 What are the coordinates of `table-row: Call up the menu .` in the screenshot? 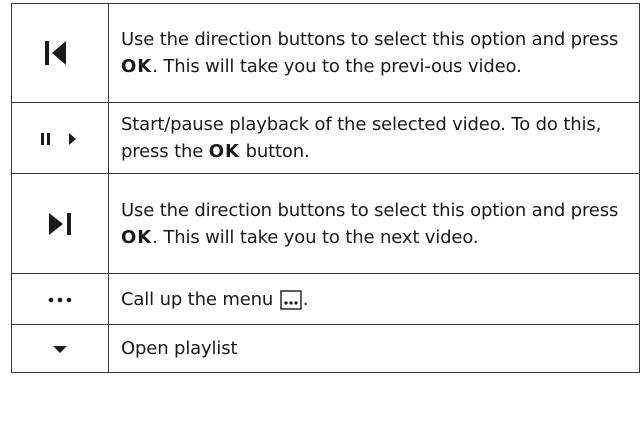 It's located at (325, 299).